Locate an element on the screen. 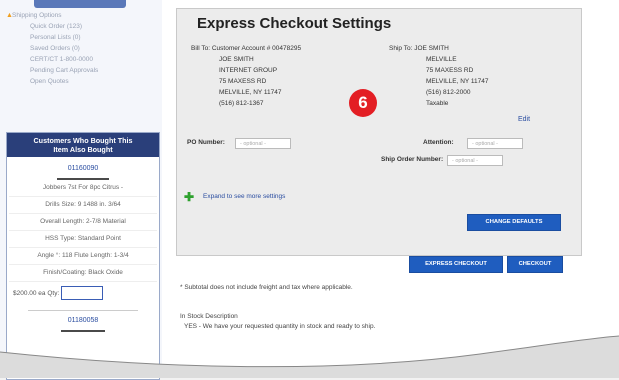 The image size is (619, 380). qty-label: Qty: is located at coordinates (53, 293).